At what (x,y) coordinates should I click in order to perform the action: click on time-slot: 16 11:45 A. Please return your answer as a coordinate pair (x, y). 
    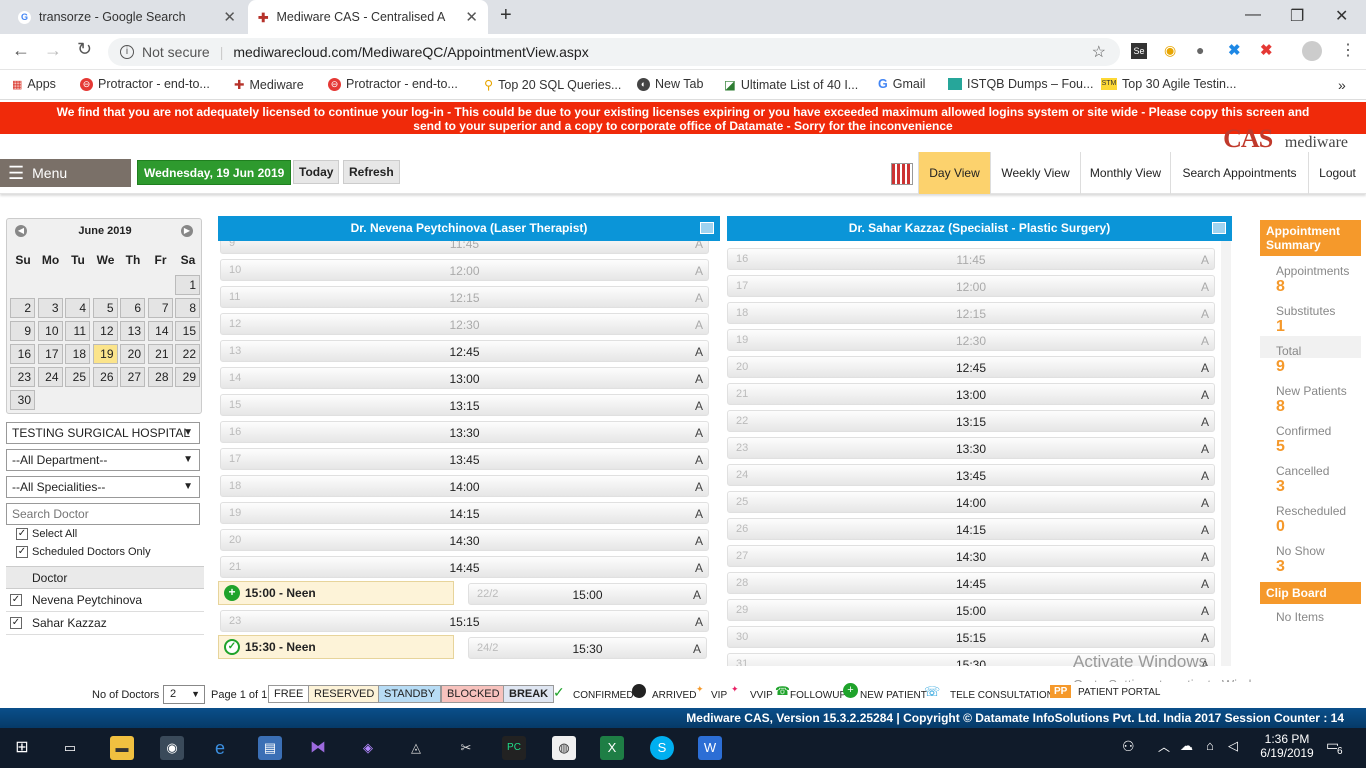
    Looking at the image, I should click on (971, 259).